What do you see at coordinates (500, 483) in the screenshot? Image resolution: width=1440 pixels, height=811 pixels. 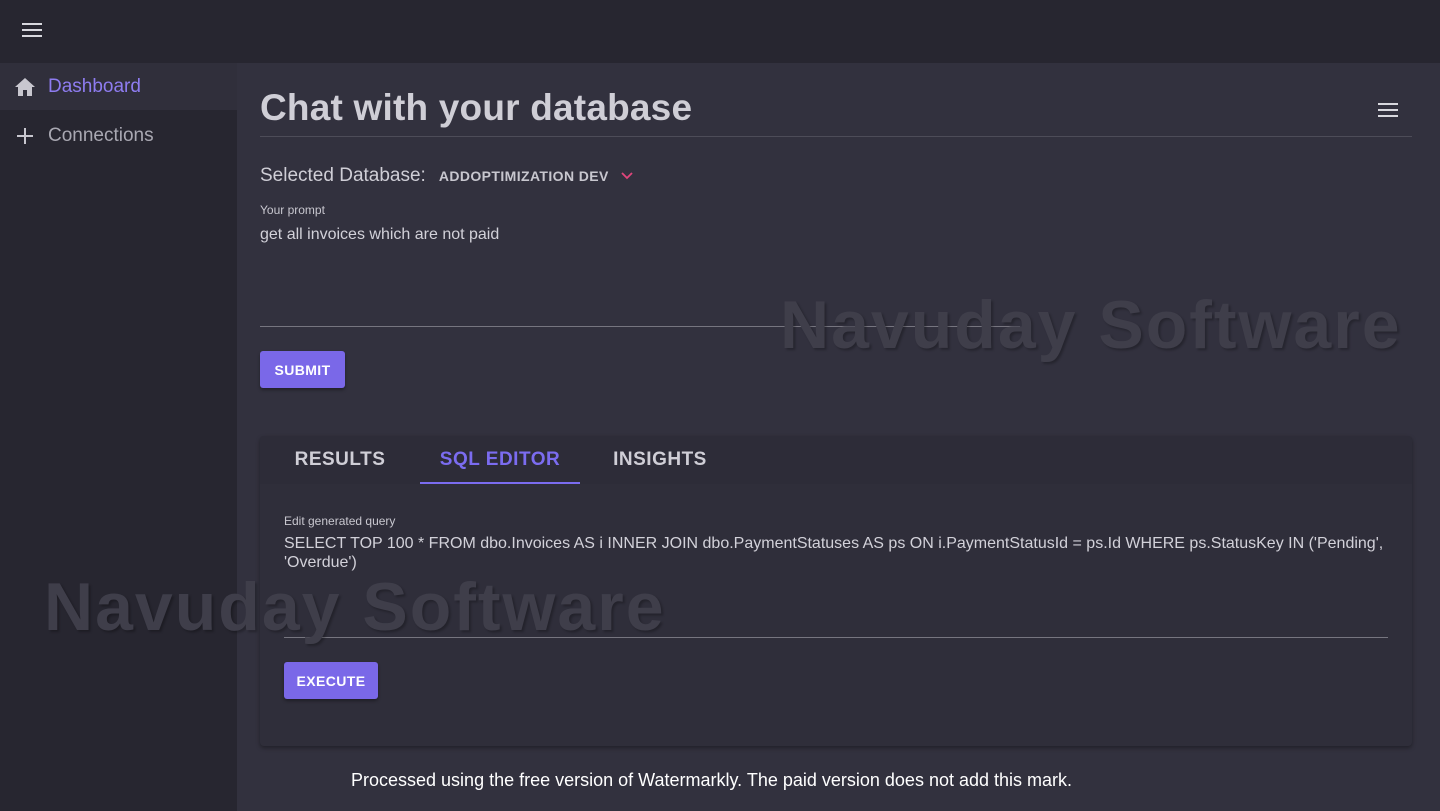 I see `active-tab-indicator` at bounding box center [500, 483].